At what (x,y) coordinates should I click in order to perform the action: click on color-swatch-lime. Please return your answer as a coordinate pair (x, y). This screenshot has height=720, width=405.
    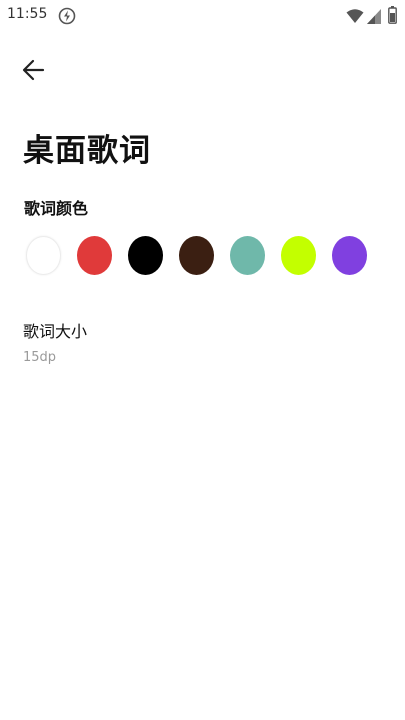
    Looking at the image, I should click on (298, 255).